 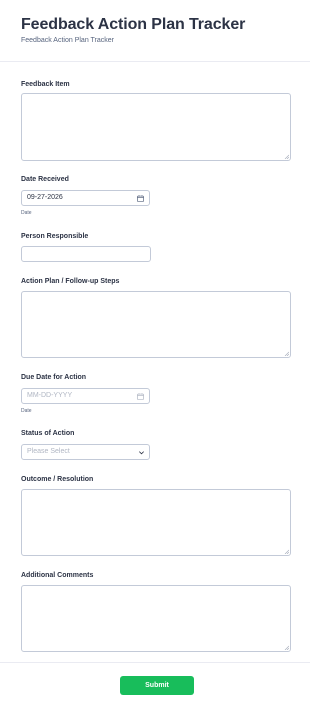 What do you see at coordinates (156, 127) in the screenshot?
I see `feedback-item-textarea` at bounding box center [156, 127].